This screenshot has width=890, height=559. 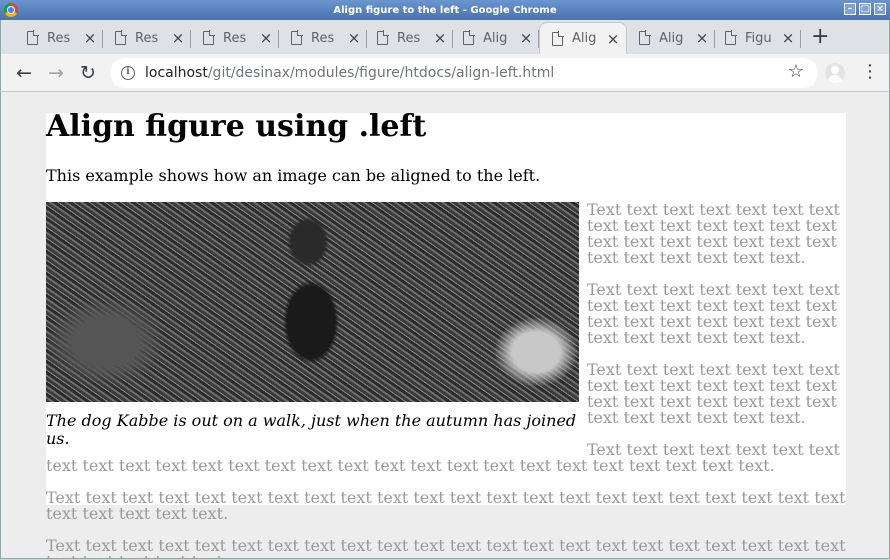 I want to click on window-controls: – □ ×, so click(x=865, y=9).